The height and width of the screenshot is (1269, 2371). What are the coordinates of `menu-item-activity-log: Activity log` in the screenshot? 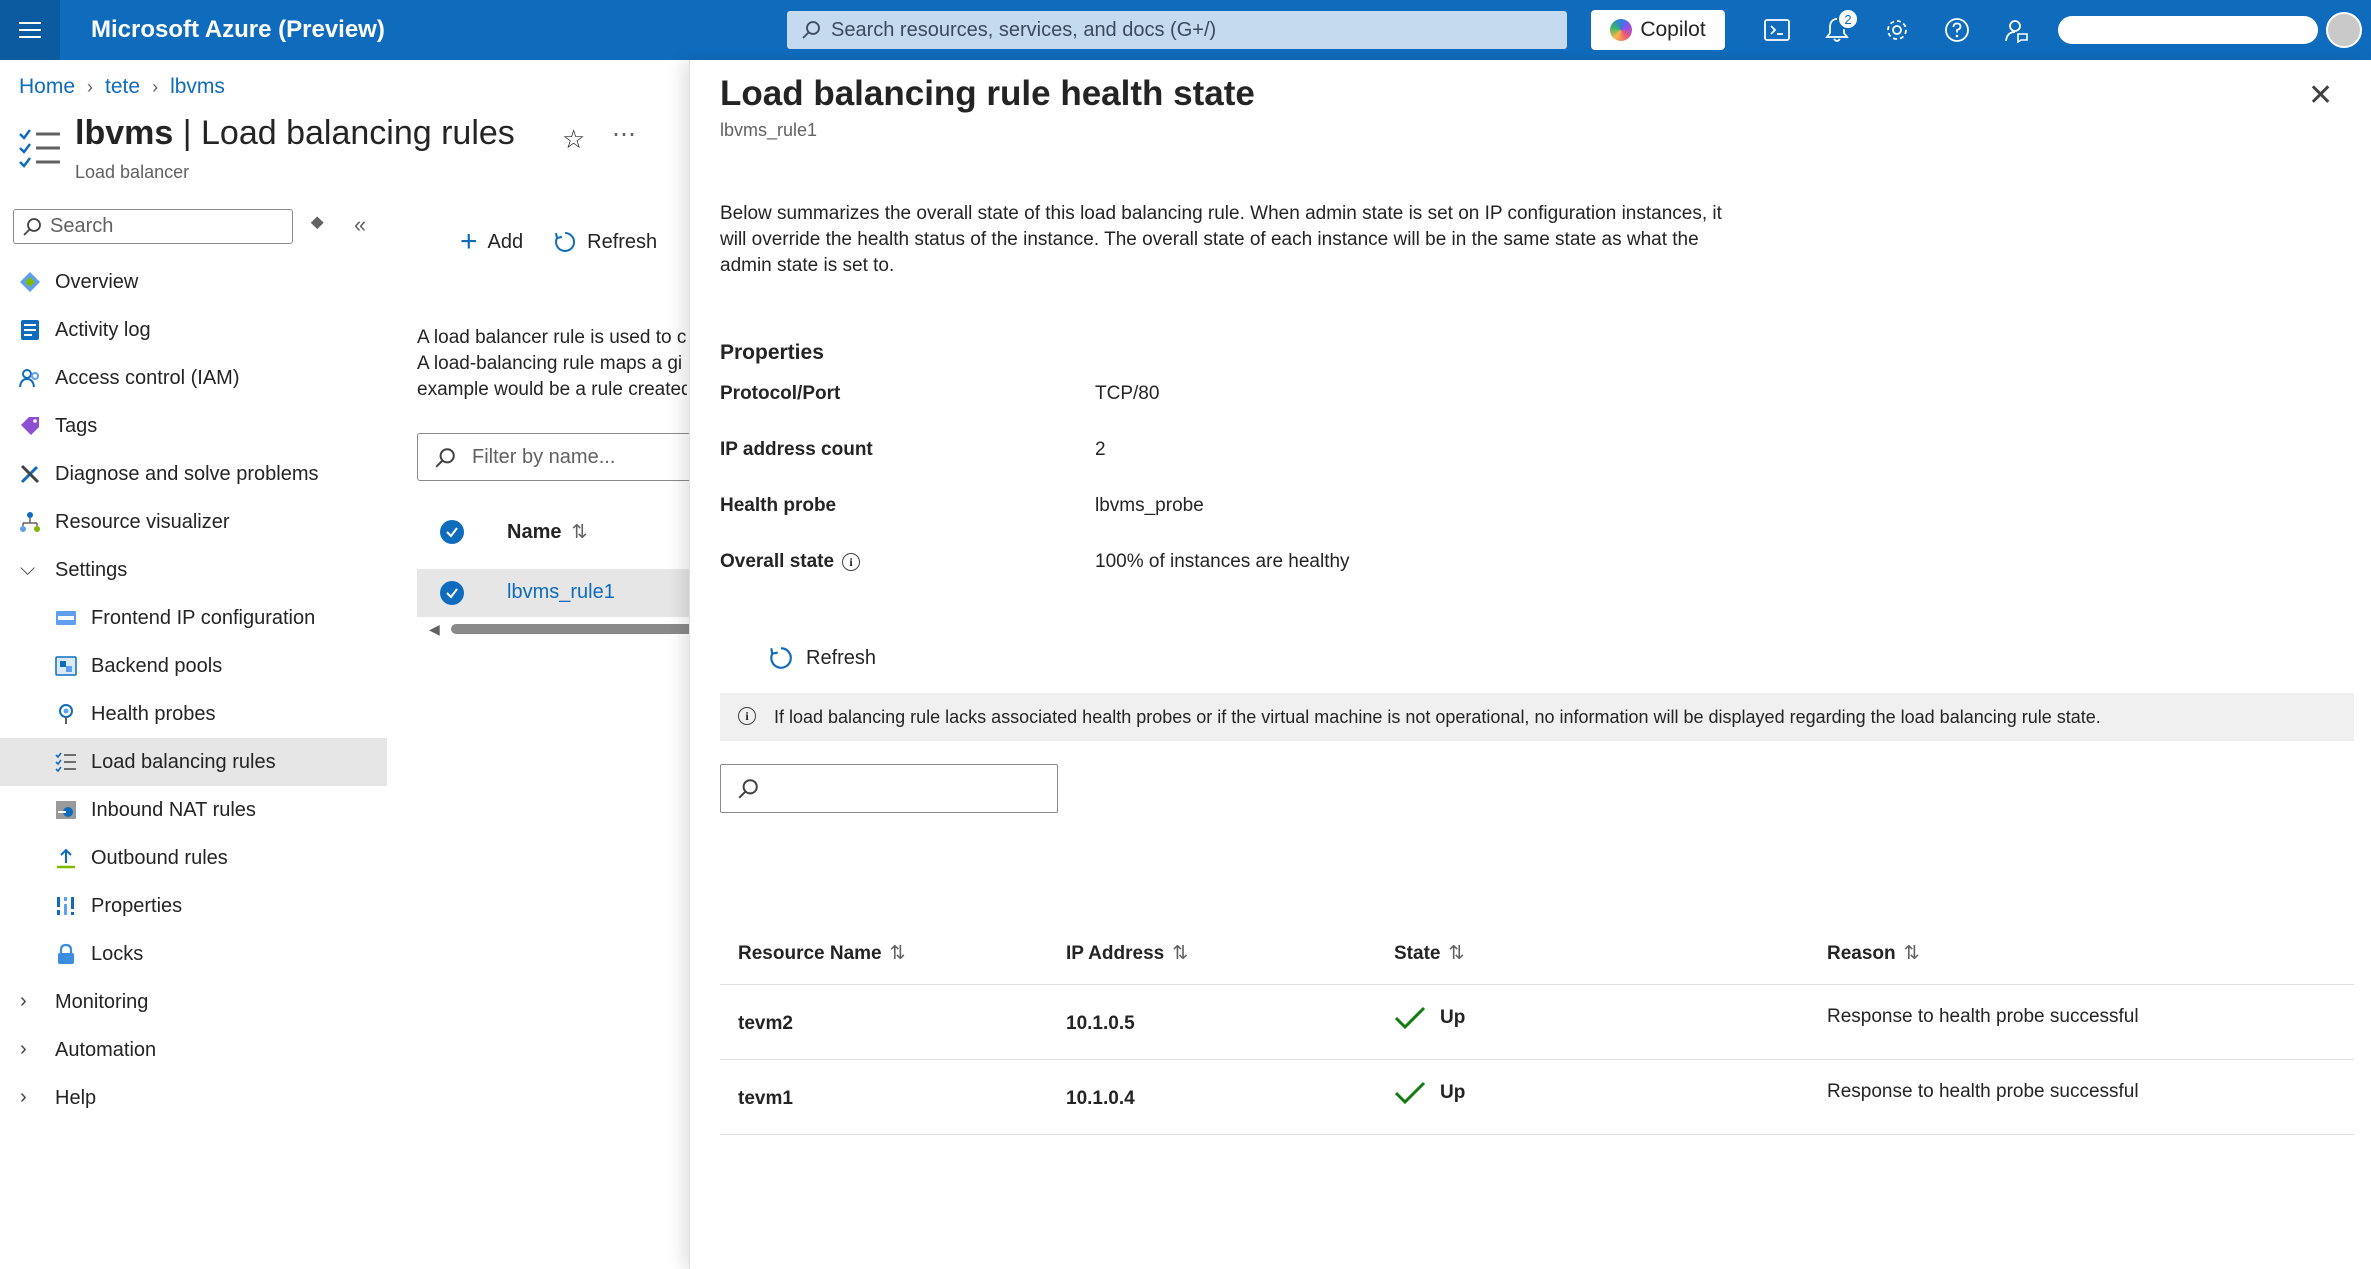 It's located at (193, 330).